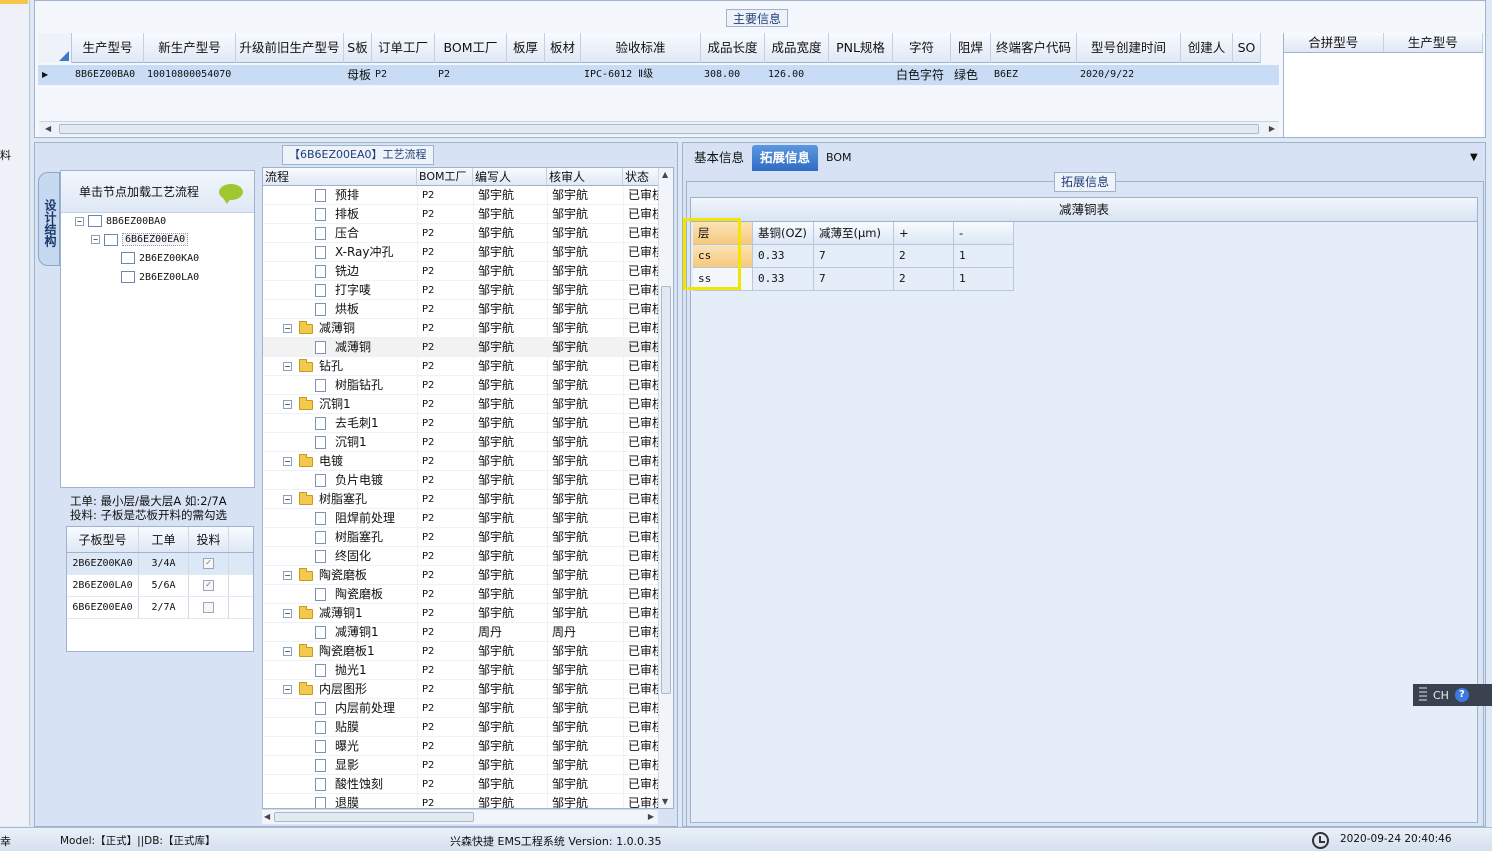 The width and height of the screenshot is (1492, 851). I want to click on flow-step: 减薄铜1, so click(340, 632).